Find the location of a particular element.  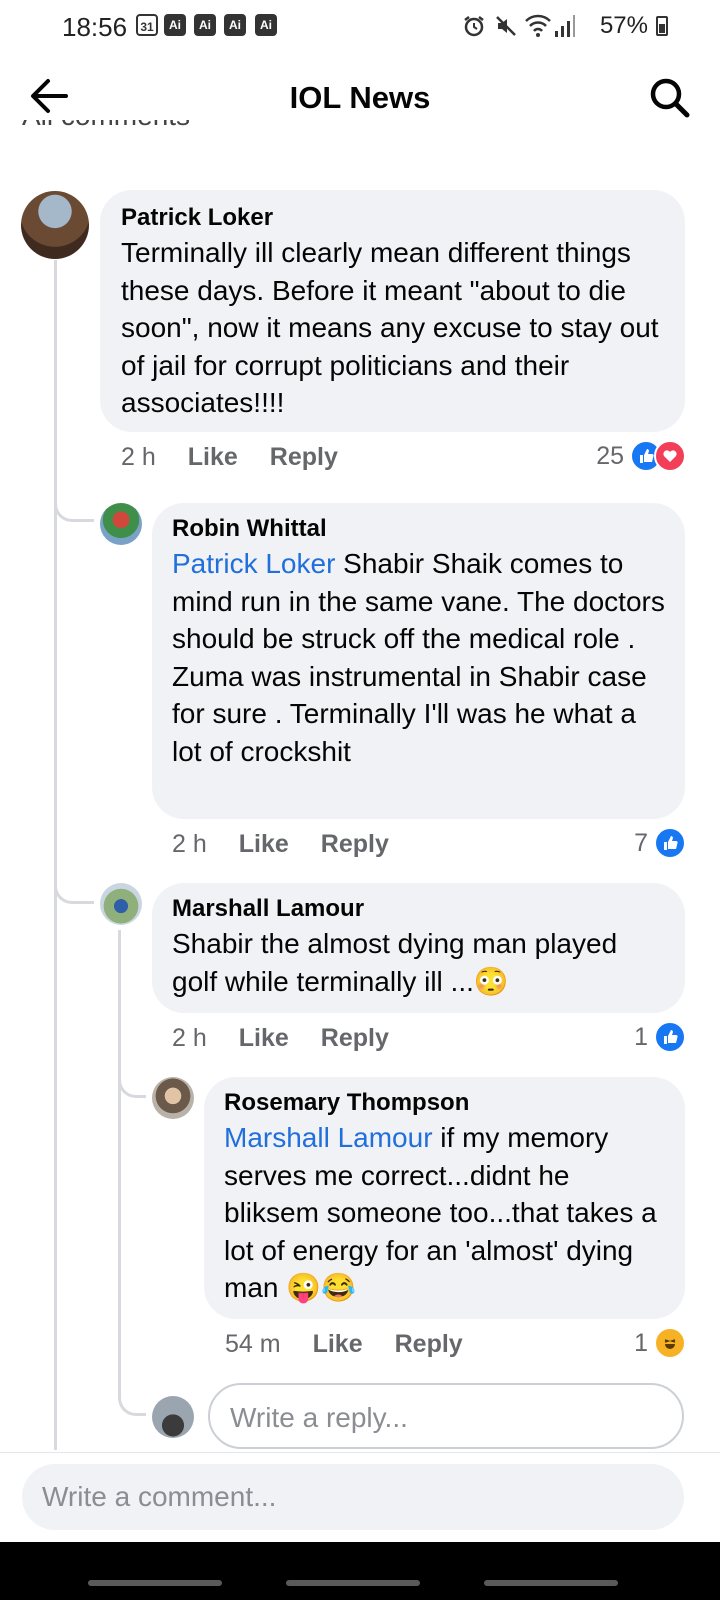

battery-icon is located at coordinates (662, 26).